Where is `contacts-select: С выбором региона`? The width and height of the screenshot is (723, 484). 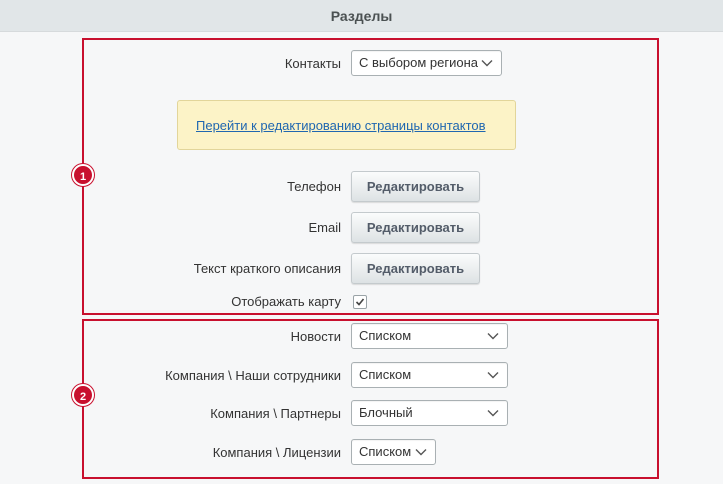
contacts-select: С выбором региона is located at coordinates (426, 63).